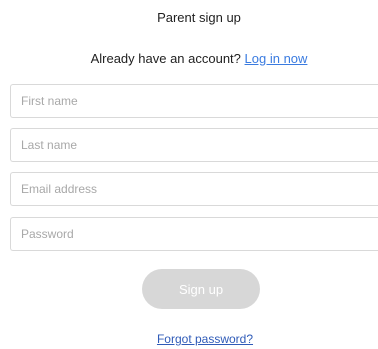 The image size is (378, 349). Describe the element at coordinates (194, 189) in the screenshot. I see `email-field` at that location.